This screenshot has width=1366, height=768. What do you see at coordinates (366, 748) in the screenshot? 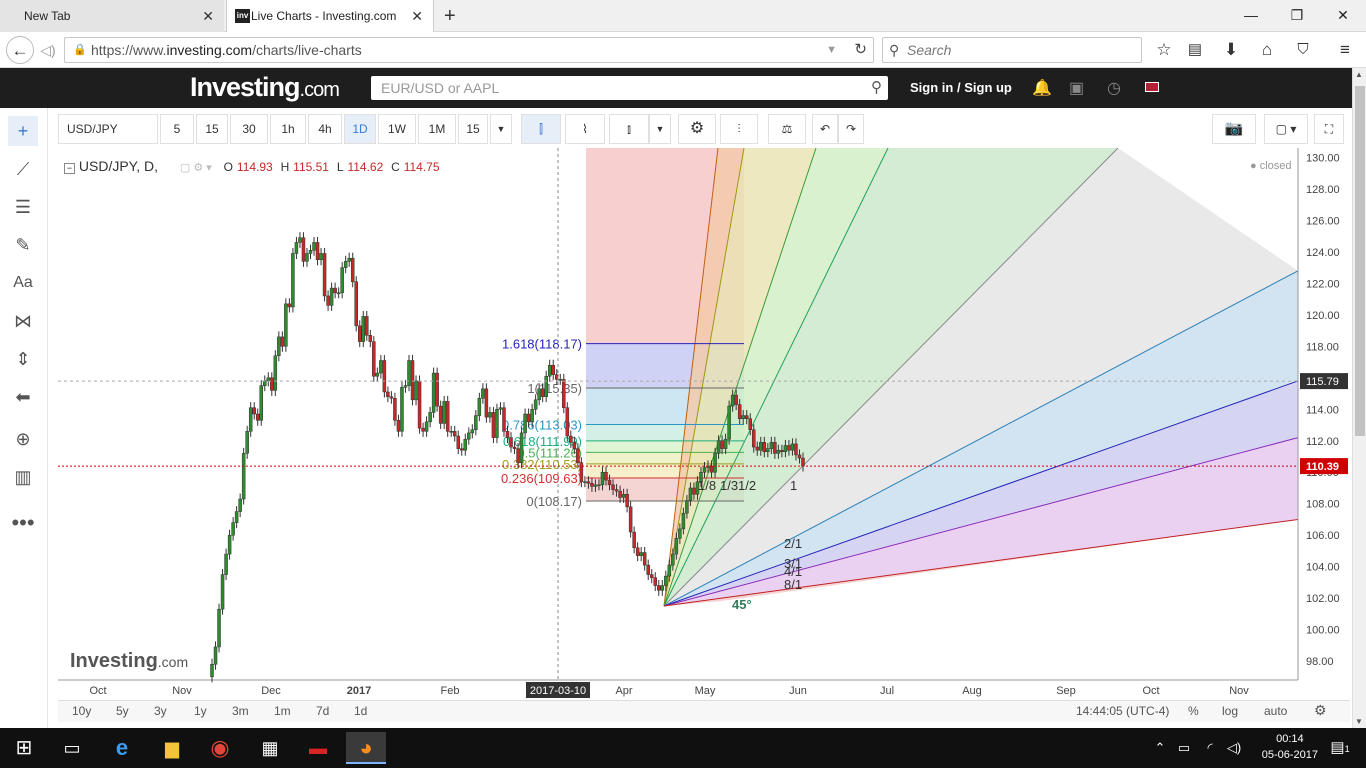
I see `firefox-icon: ◕` at bounding box center [366, 748].